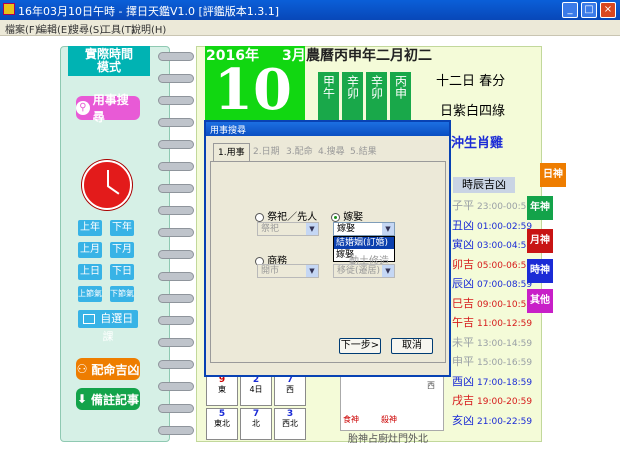 The height and width of the screenshot is (459, 620). Describe the element at coordinates (148, 28) in the screenshot. I see `menu-help: 說明(H)` at that location.